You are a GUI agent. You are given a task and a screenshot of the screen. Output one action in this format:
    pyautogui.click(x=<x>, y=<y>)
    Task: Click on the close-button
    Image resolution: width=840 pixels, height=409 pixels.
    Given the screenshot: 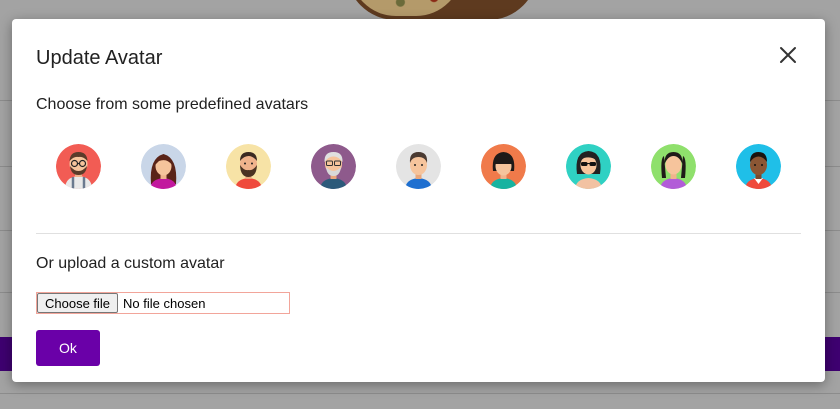 What is the action you would take?
    pyautogui.click(x=788, y=55)
    